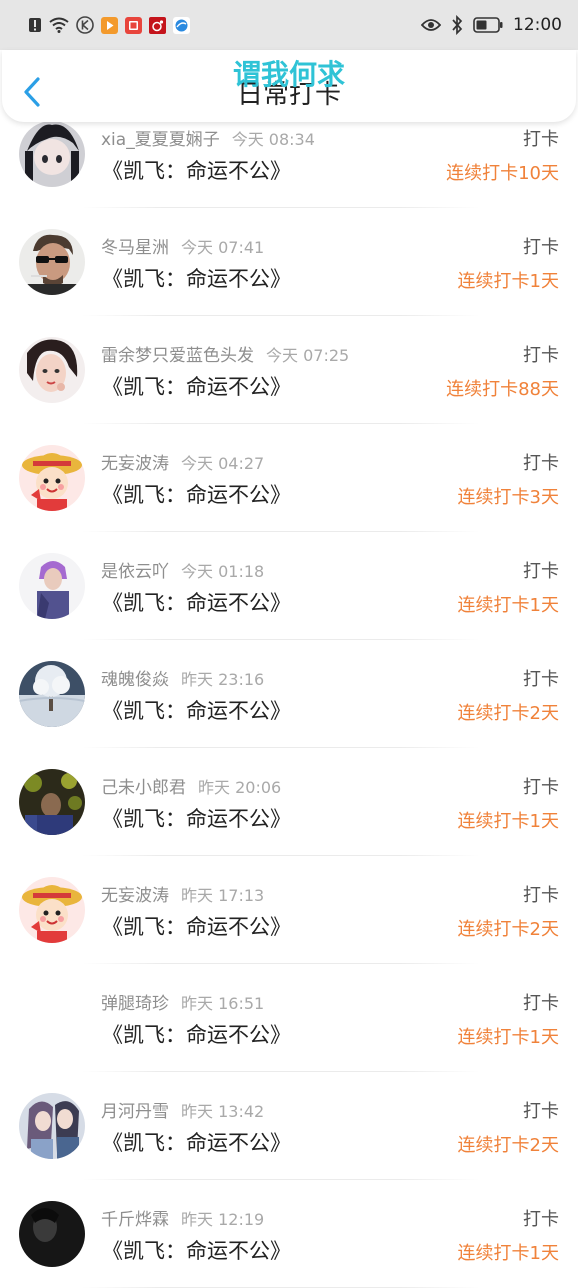  I want to click on user-info: 弹腿琦珍 昨天 16:51, so click(182, 1001).